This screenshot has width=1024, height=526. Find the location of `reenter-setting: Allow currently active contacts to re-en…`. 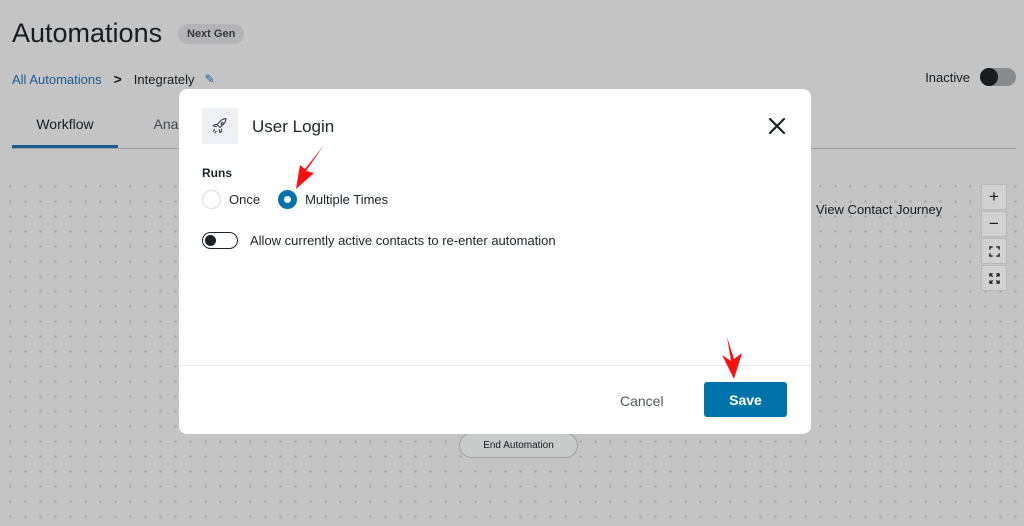

reenter-setting: Allow currently active contacts to re-en… is located at coordinates (379, 240).